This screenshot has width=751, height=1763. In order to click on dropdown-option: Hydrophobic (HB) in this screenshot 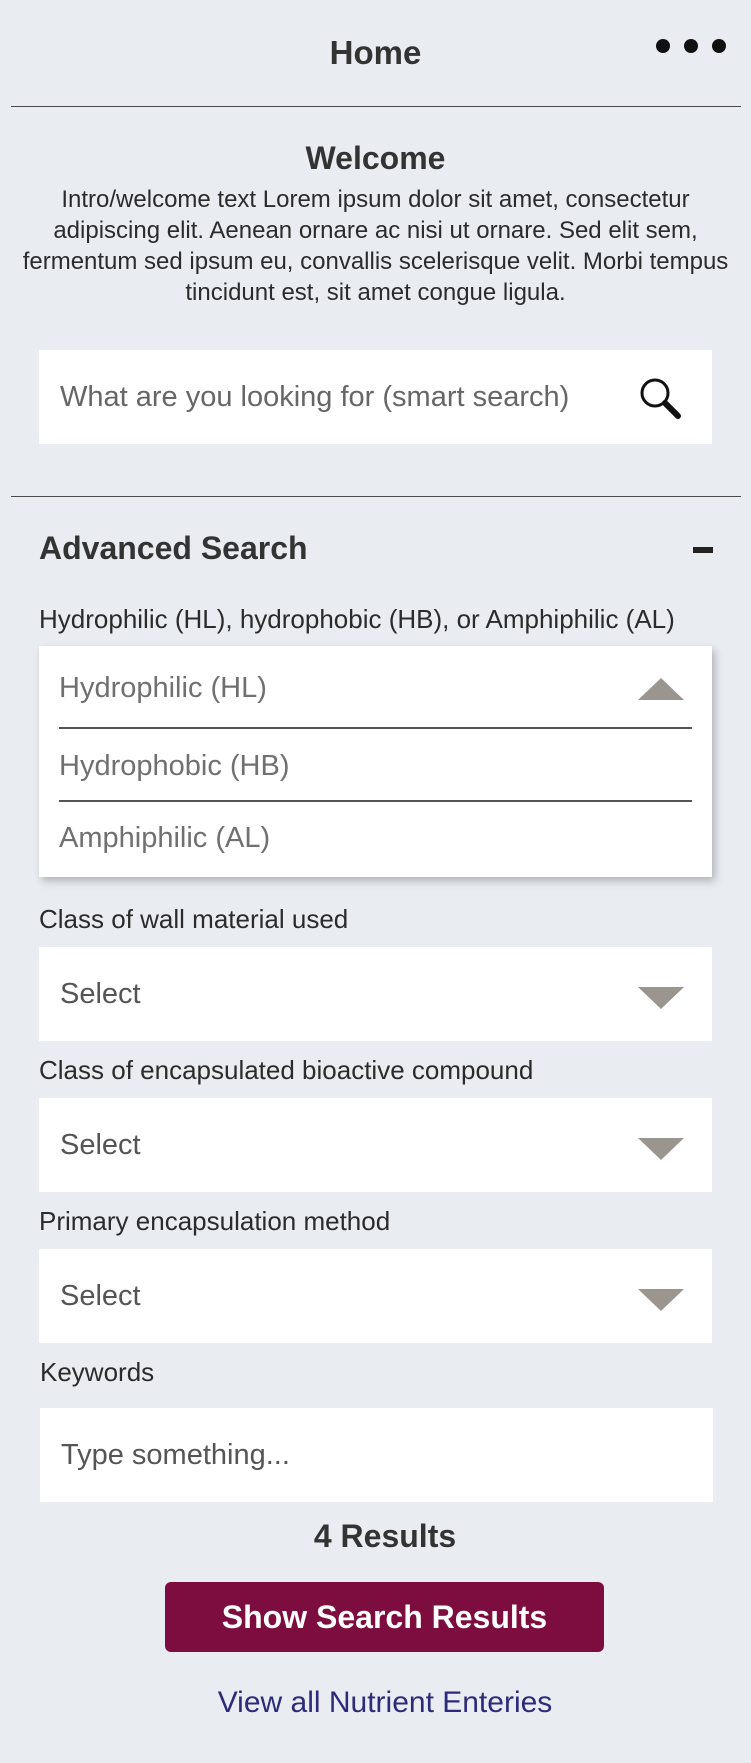, I will do `click(375, 766)`.